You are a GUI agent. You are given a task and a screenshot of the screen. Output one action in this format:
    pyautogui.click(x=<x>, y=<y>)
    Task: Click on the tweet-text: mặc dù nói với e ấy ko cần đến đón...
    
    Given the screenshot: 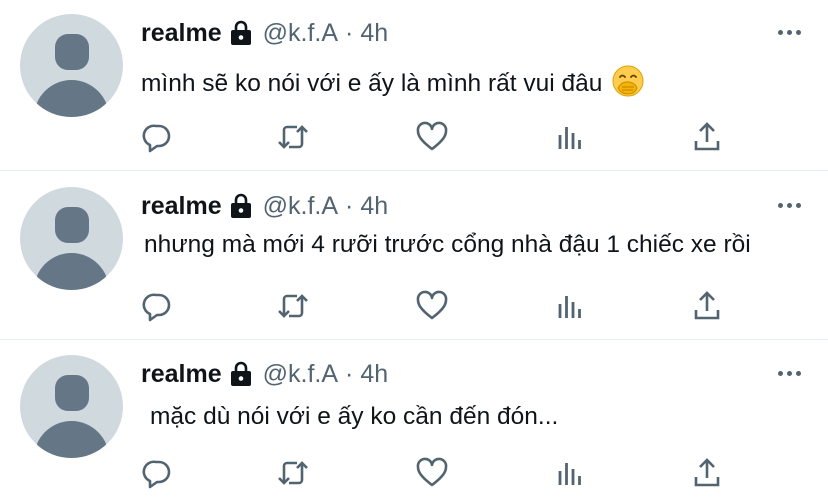 What is the action you would take?
    pyautogui.click(x=354, y=416)
    